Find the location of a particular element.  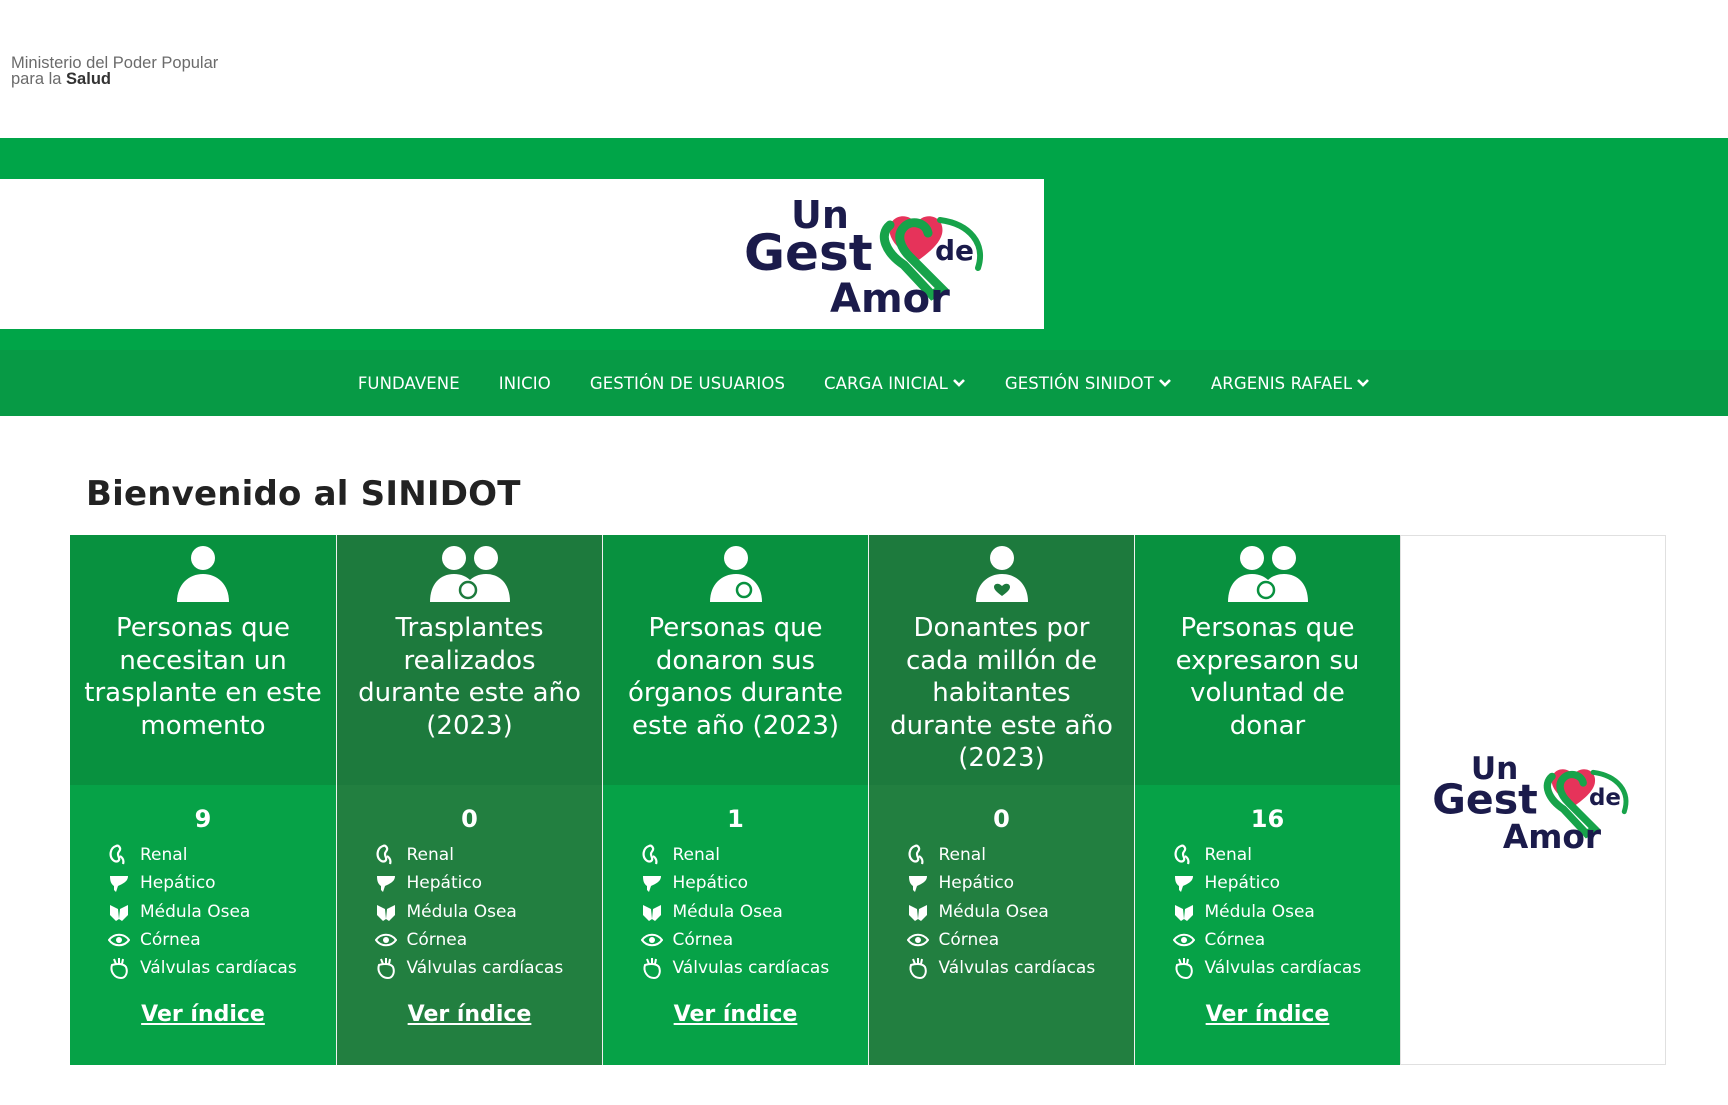

brand-logo-small: Un Gest de Amor is located at coordinates (1530, 803).